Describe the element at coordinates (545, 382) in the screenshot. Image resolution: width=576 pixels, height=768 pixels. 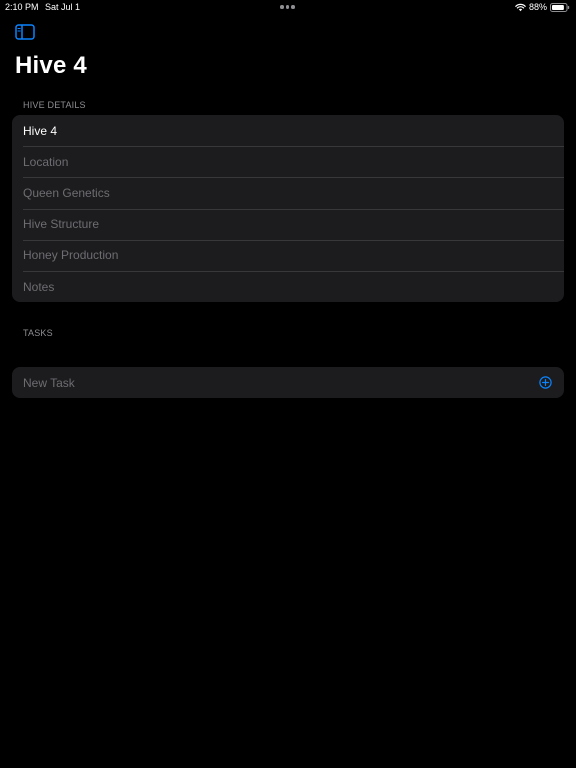
I see `plus-circle-icon` at that location.